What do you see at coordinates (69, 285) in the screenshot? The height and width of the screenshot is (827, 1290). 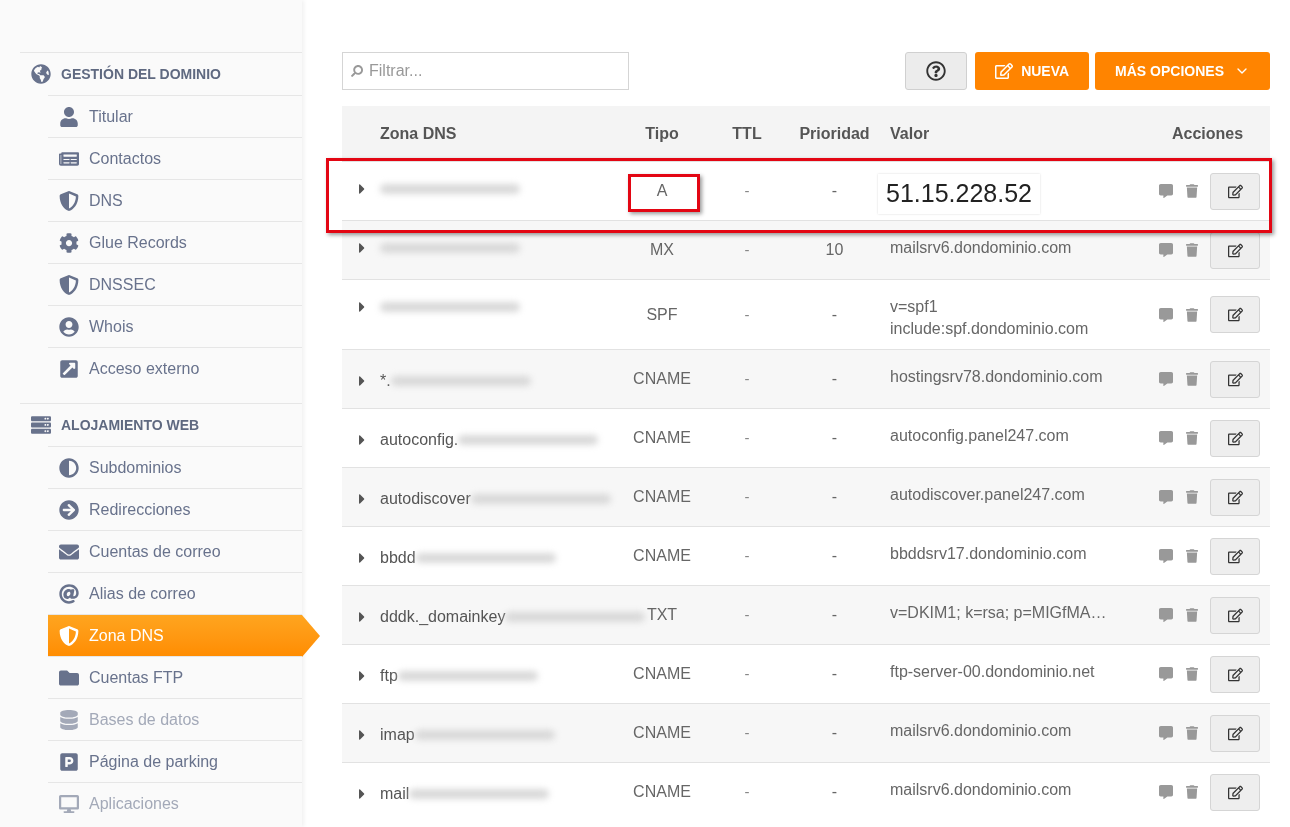 I see `shield-icon` at bounding box center [69, 285].